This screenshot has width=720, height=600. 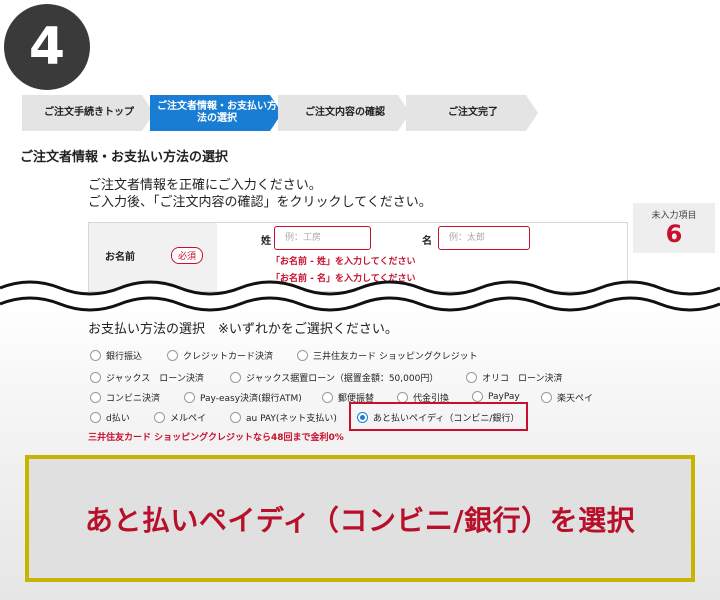 What do you see at coordinates (118, 419) in the screenshot?
I see `option-label: d払い` at bounding box center [118, 419].